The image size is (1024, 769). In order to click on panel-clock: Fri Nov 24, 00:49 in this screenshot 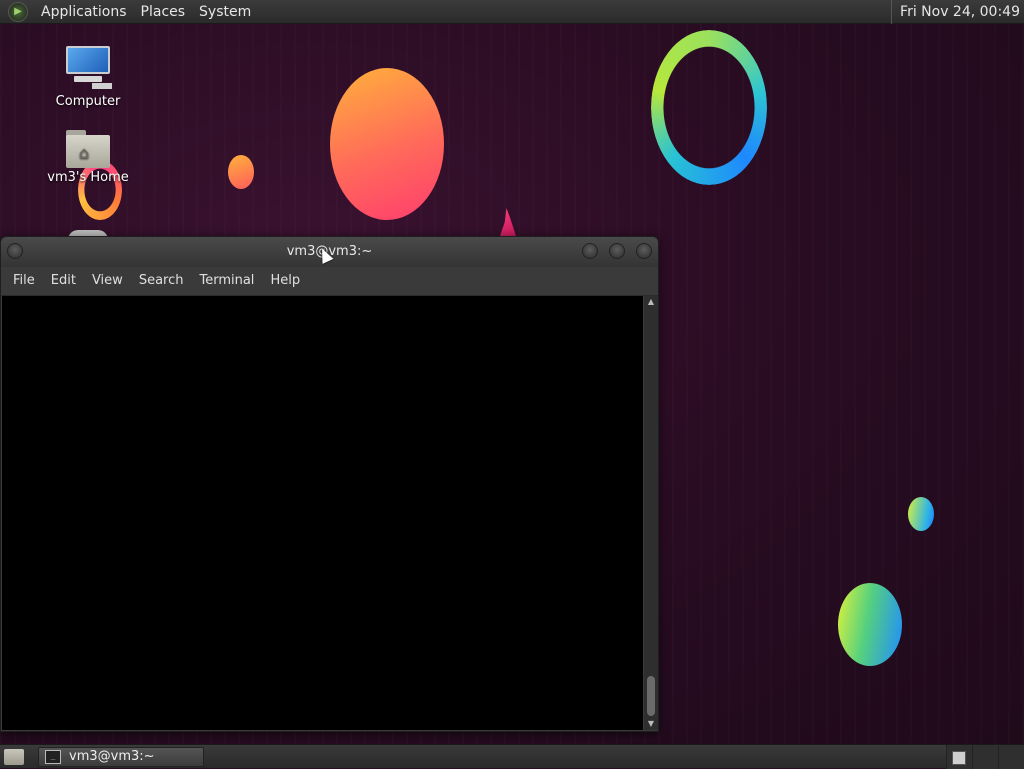, I will do `click(957, 12)`.